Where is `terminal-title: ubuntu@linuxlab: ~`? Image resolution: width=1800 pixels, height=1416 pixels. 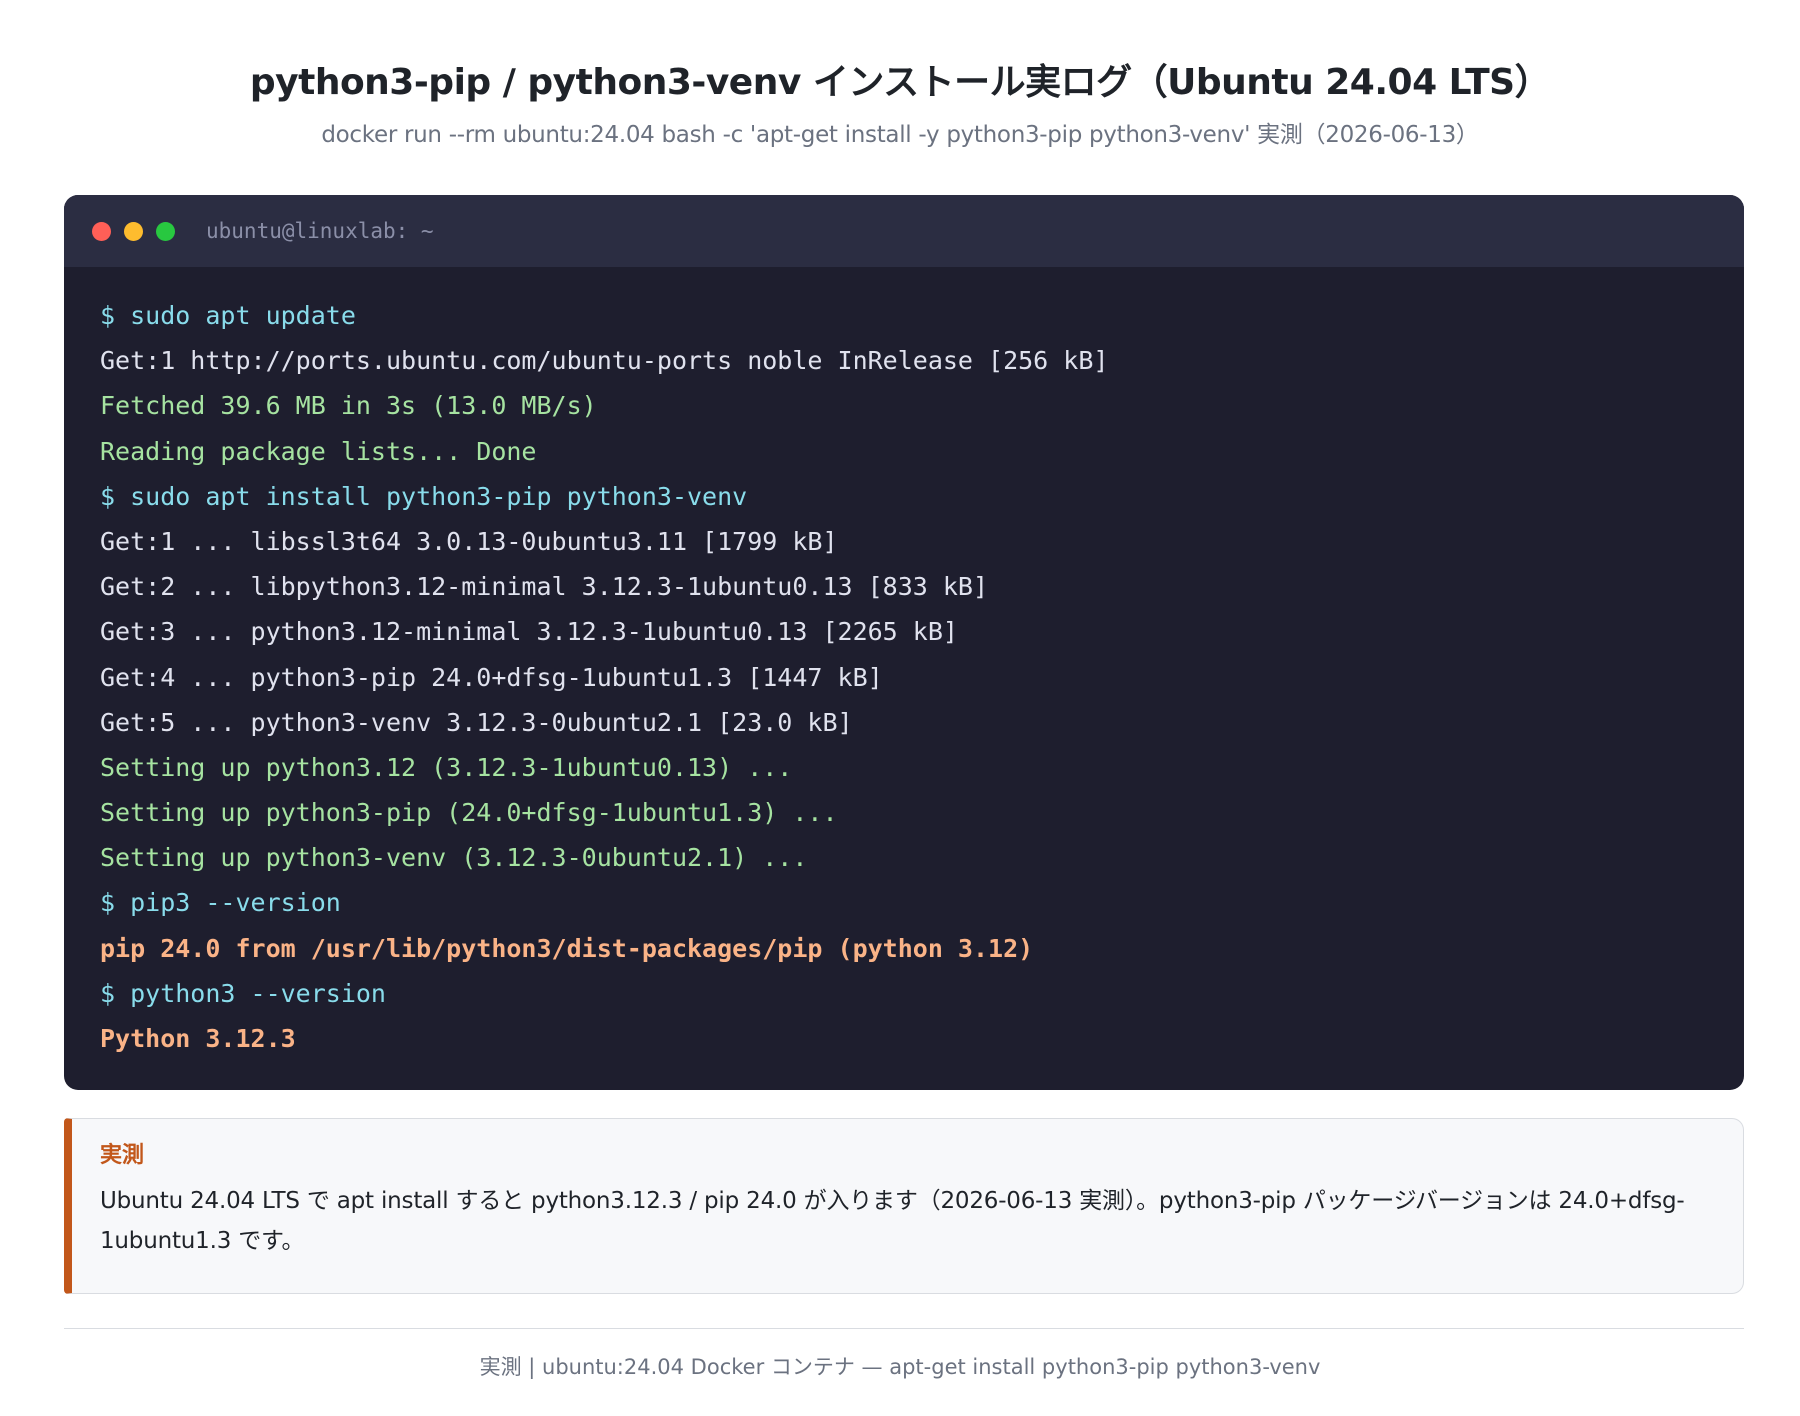
terminal-title: ubuntu@linuxlab: ~ is located at coordinates (320, 231).